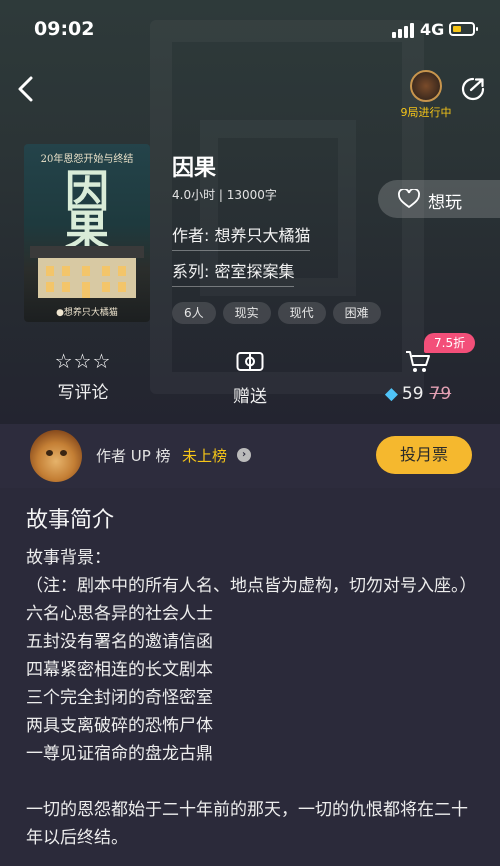 Image resolution: width=500 pixels, height=866 pixels. What do you see at coordinates (70, 520) in the screenshot?
I see `story-heading: 故事简介` at bounding box center [70, 520].